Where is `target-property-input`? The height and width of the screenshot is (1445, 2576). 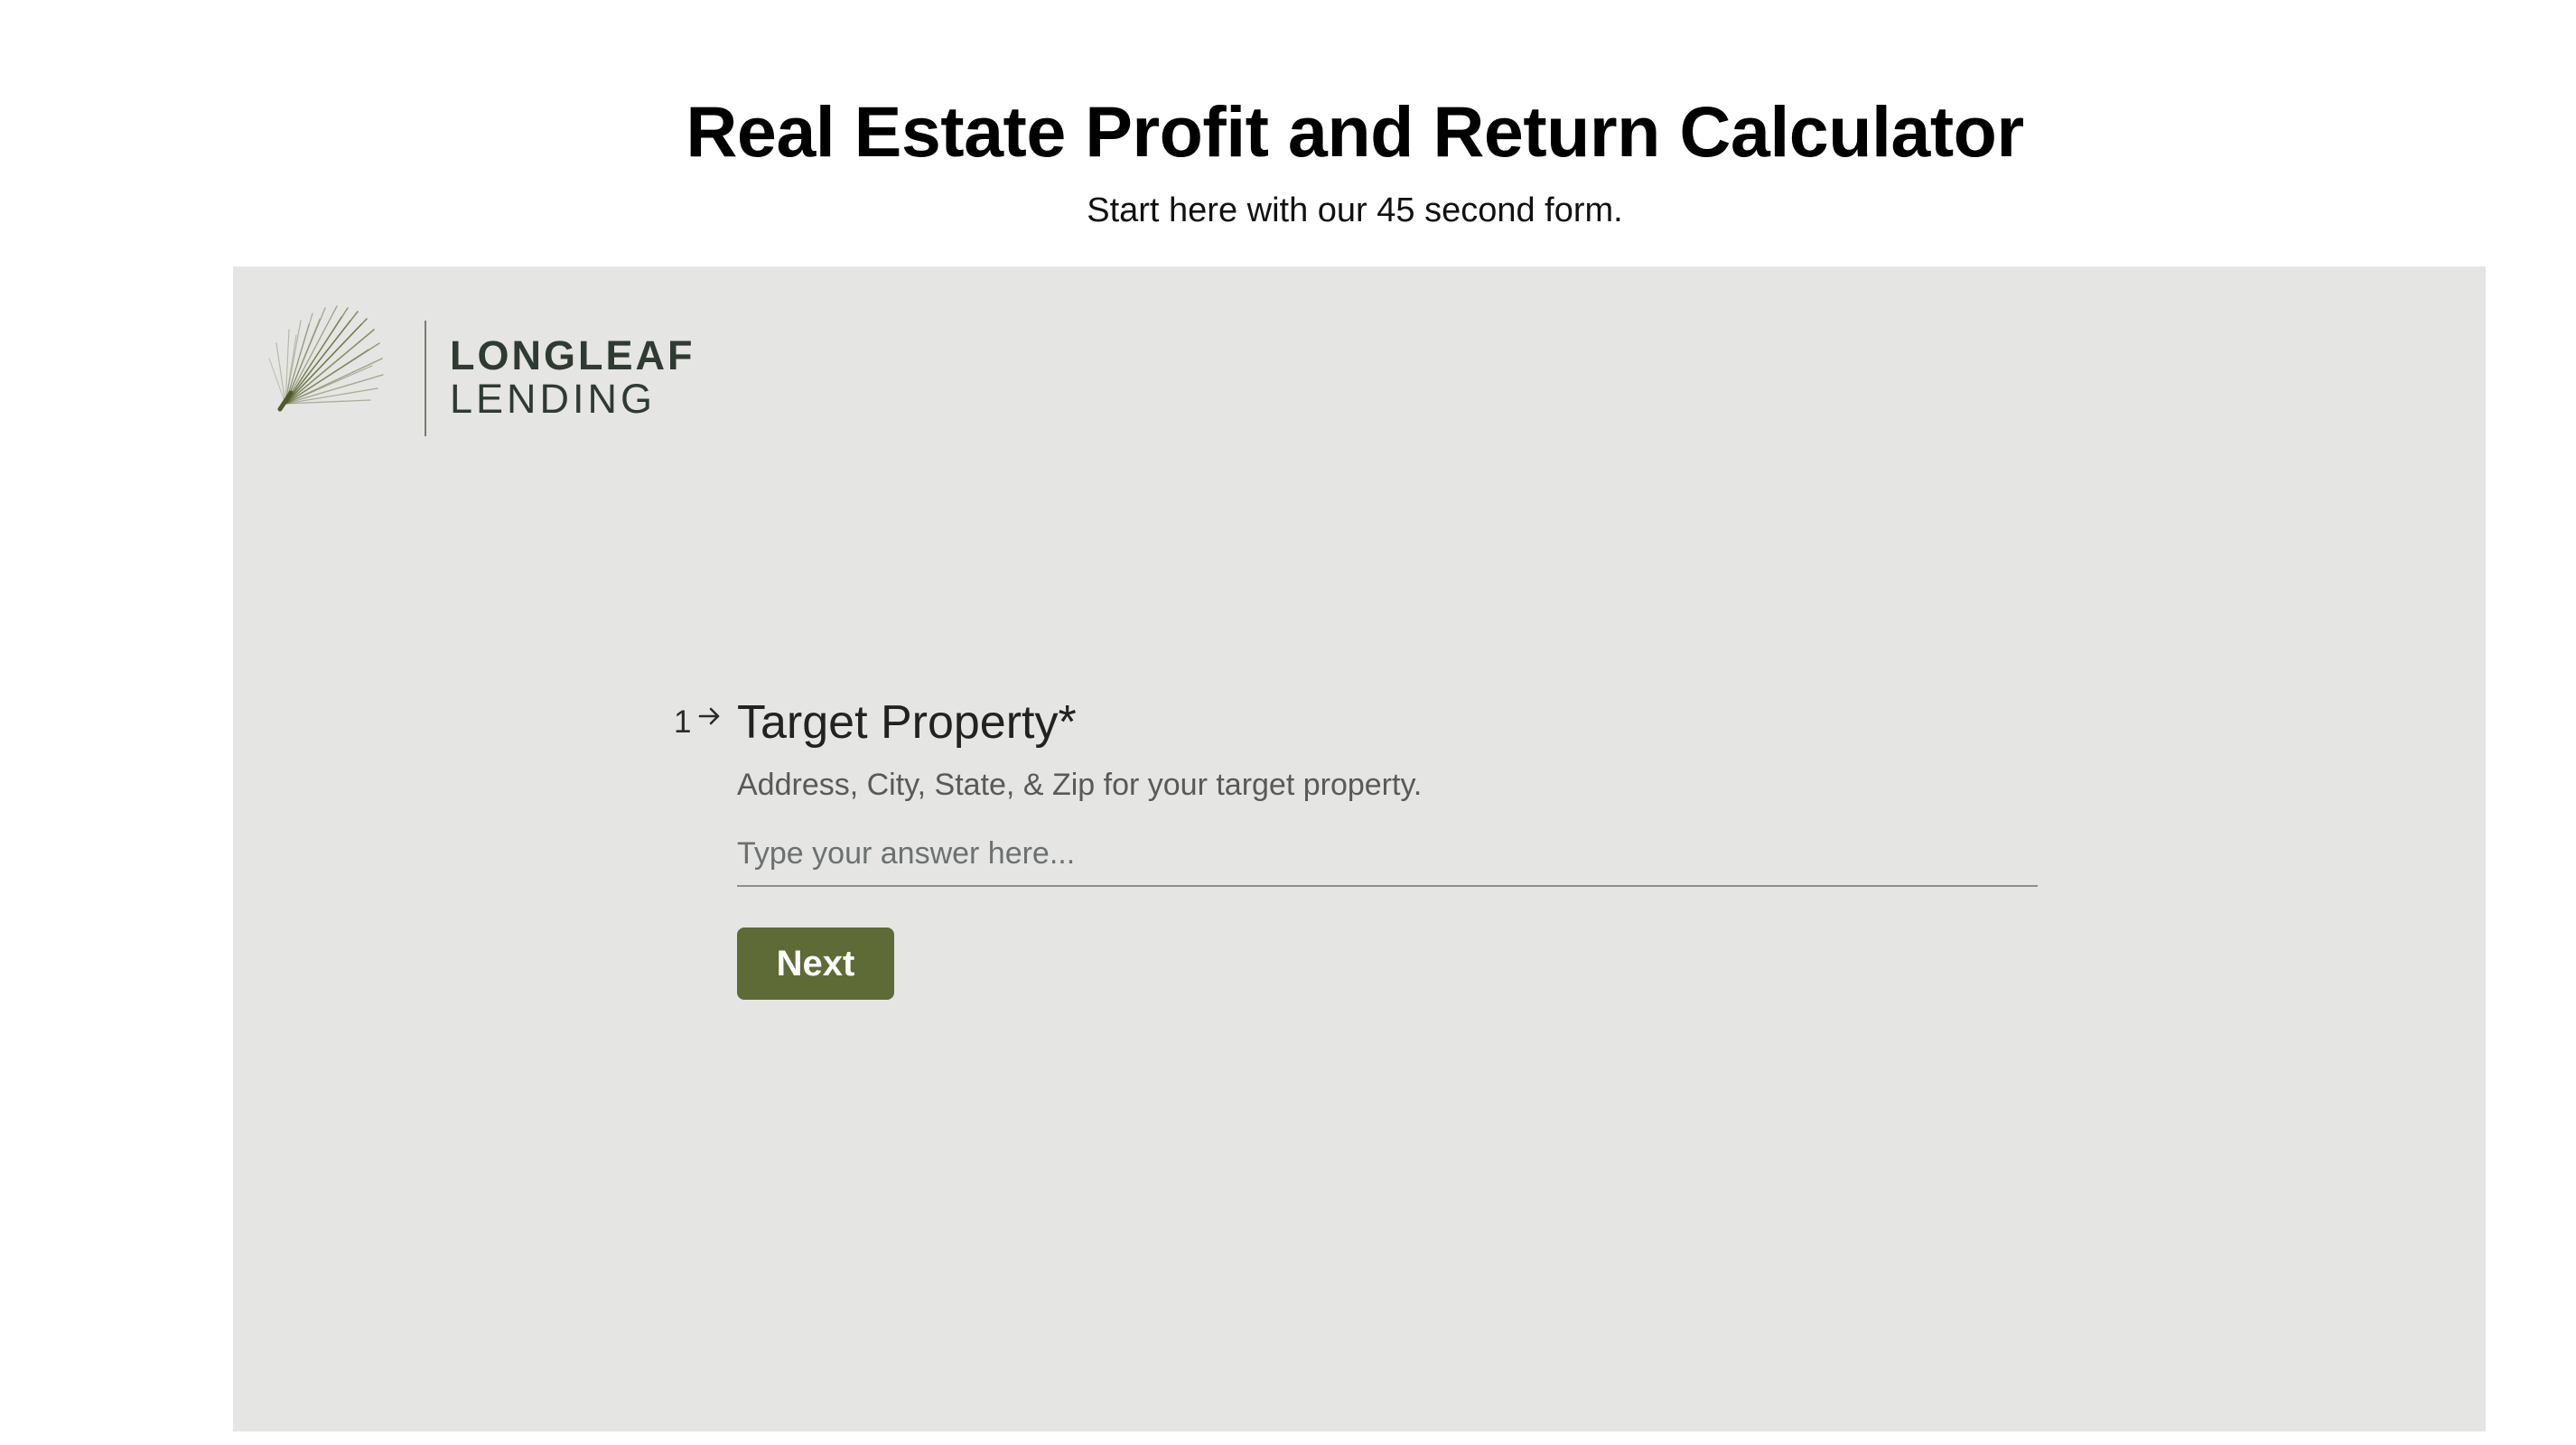 target-property-input is located at coordinates (1387, 854).